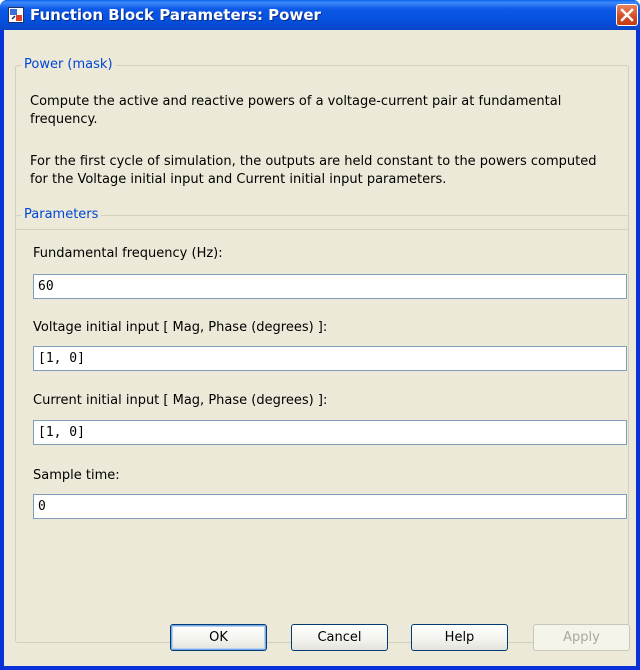  I want to click on current-field: [1, 0], so click(330, 432).